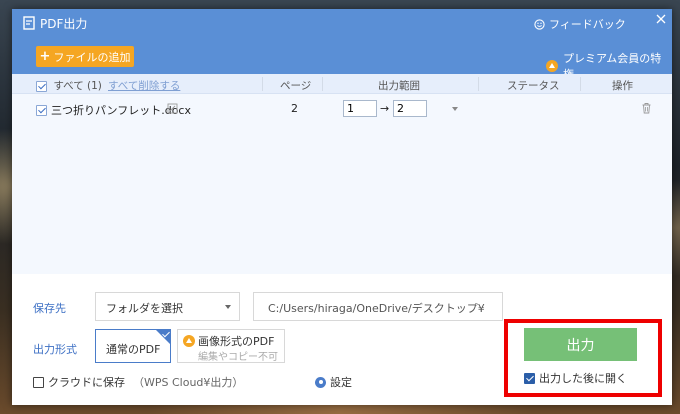 The height and width of the screenshot is (414, 680). Describe the element at coordinates (360, 108) in the screenshot. I see `range-from-input` at that location.